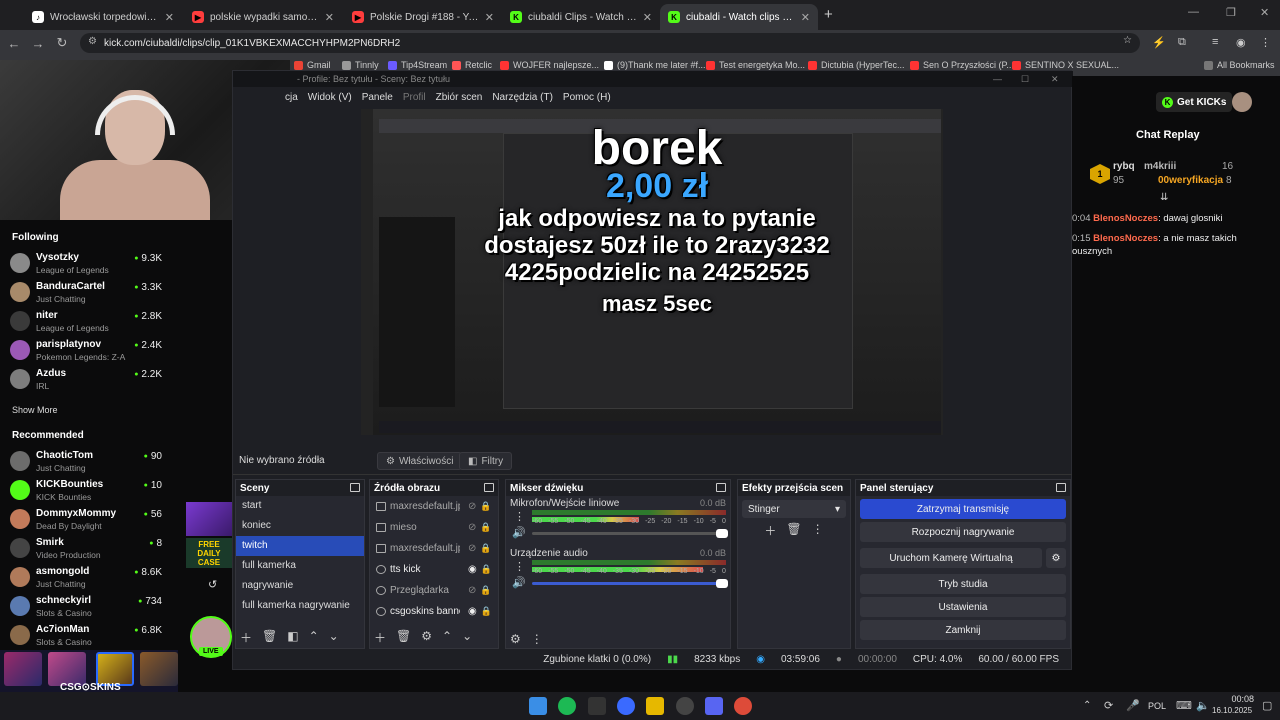 The height and width of the screenshot is (720, 1280). I want to click on channel-item: KICKBounties KICK Bounties 10, so click(86, 491).